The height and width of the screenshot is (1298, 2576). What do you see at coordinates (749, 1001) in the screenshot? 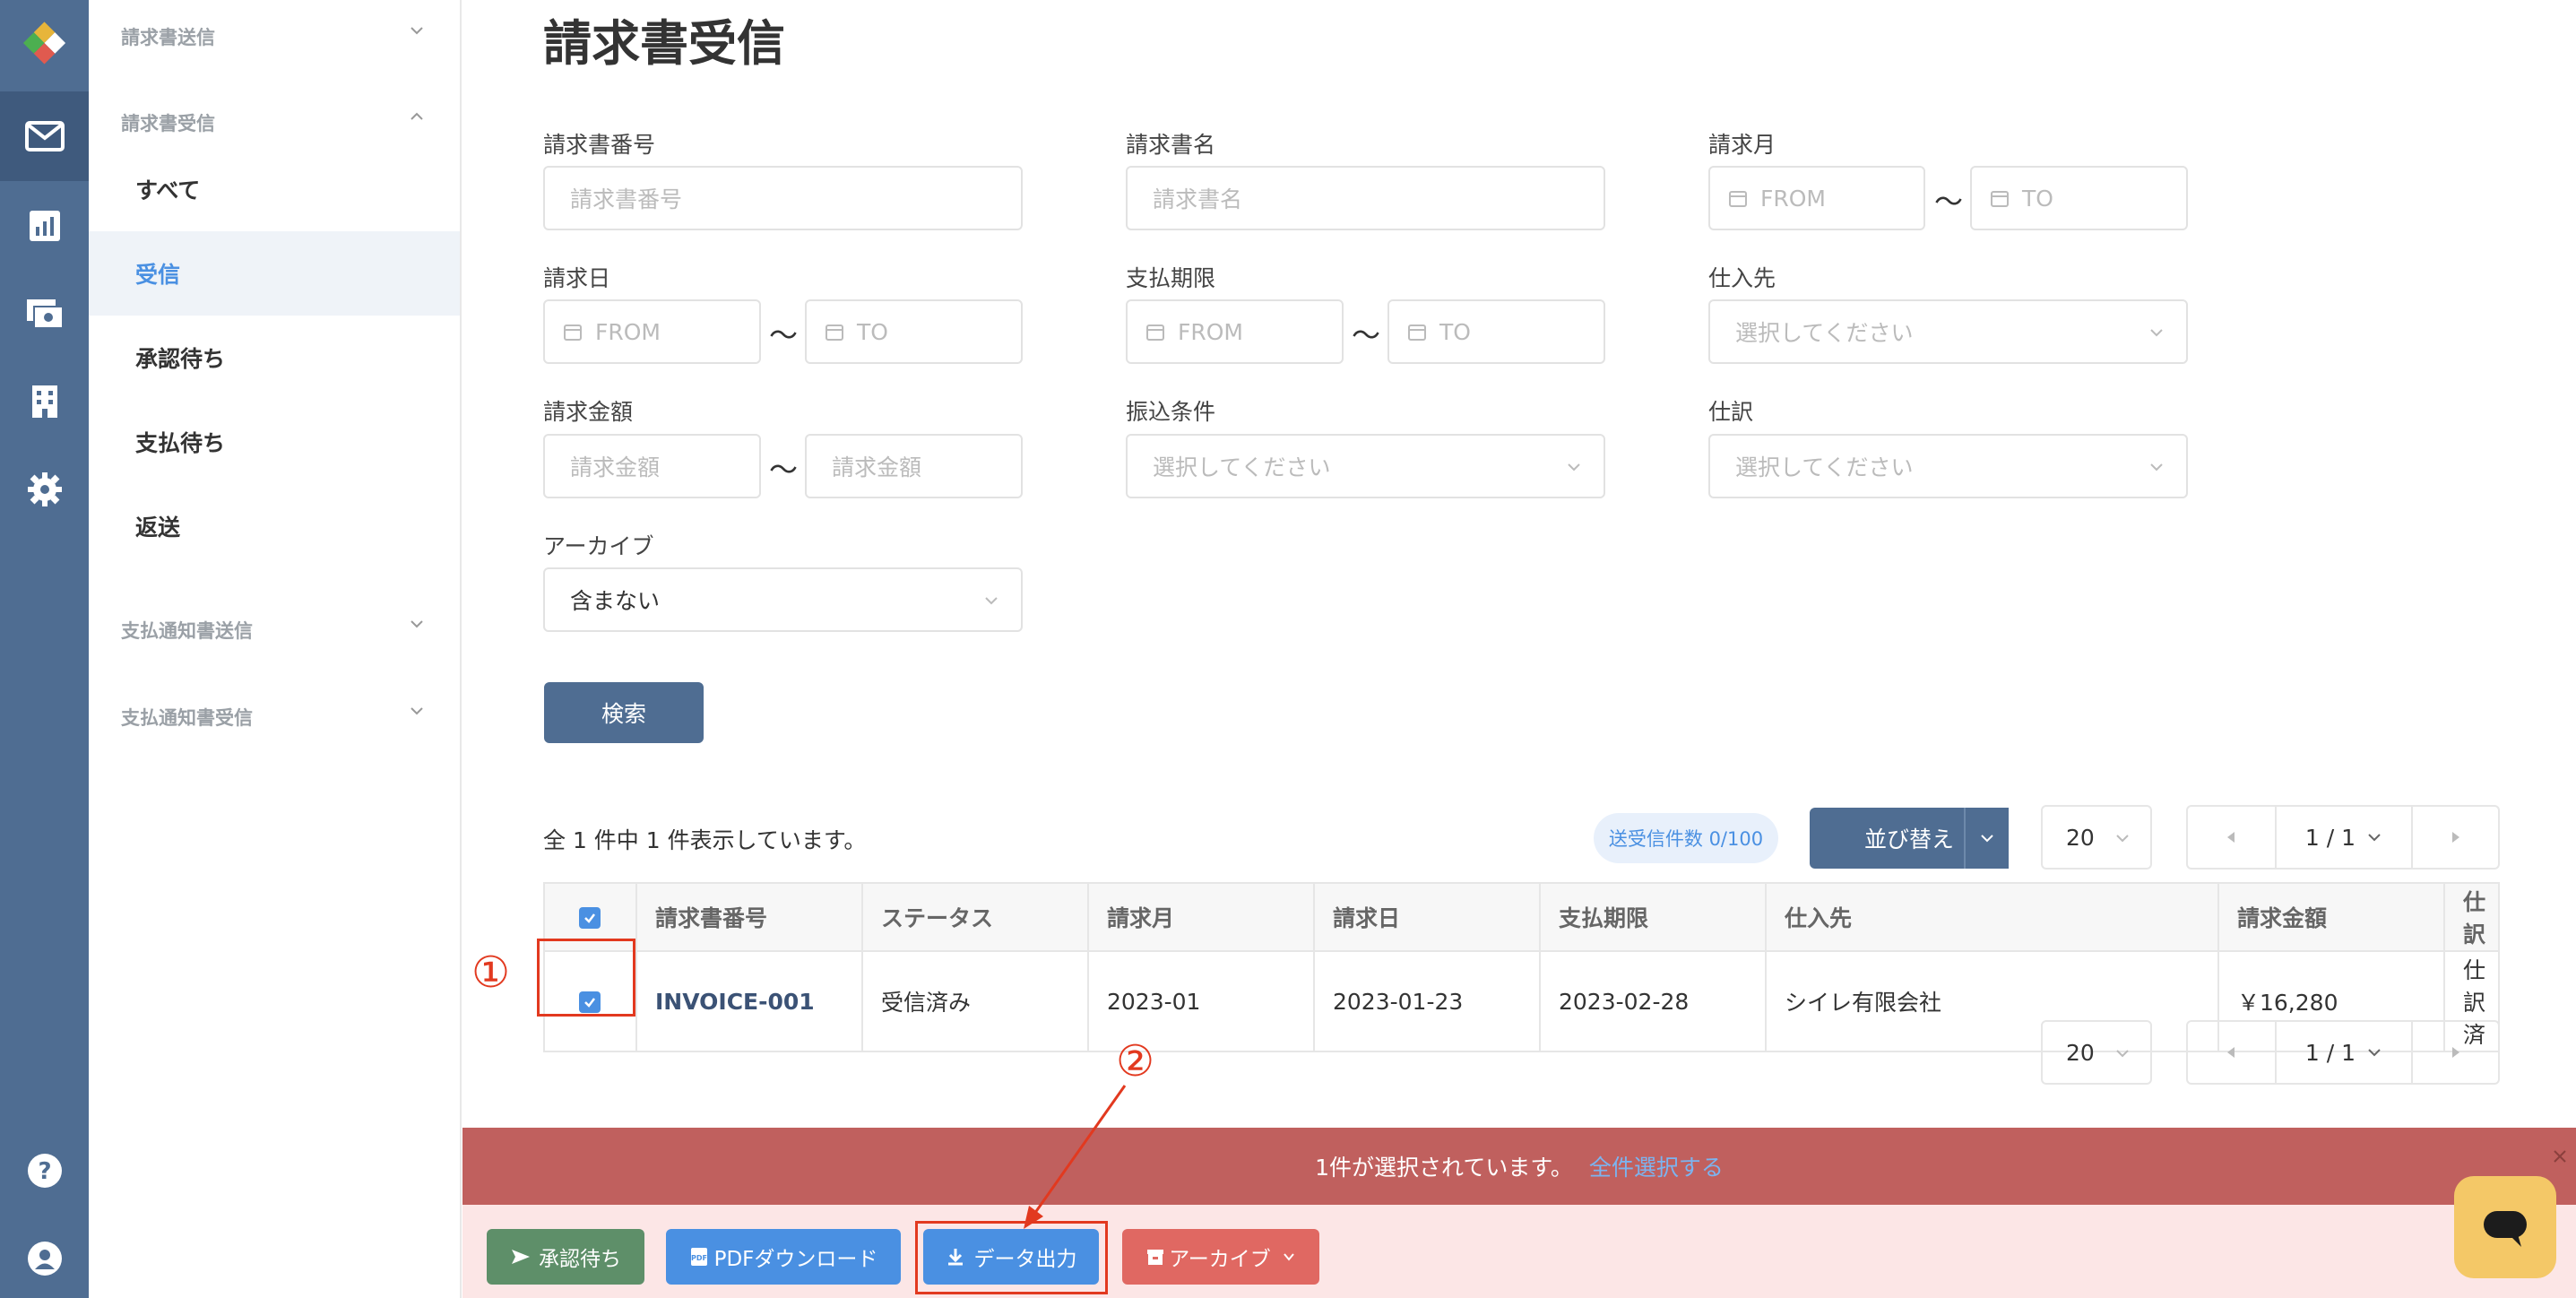
I see `cell-invoice-no-link: INVOICE-001` at bounding box center [749, 1001].